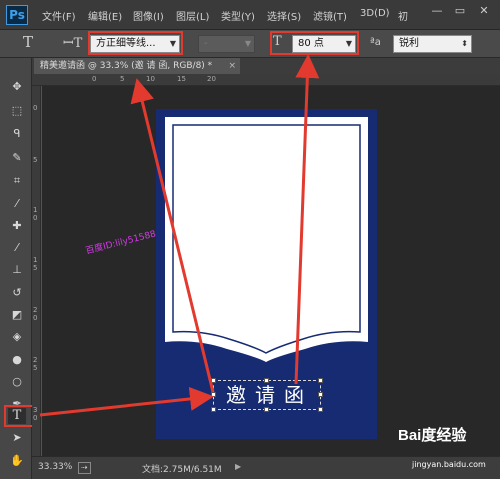 The image size is (500, 479). Describe the element at coordinates (432, 435) in the screenshot. I see `baidu-logo: Bai度经验` at that location.